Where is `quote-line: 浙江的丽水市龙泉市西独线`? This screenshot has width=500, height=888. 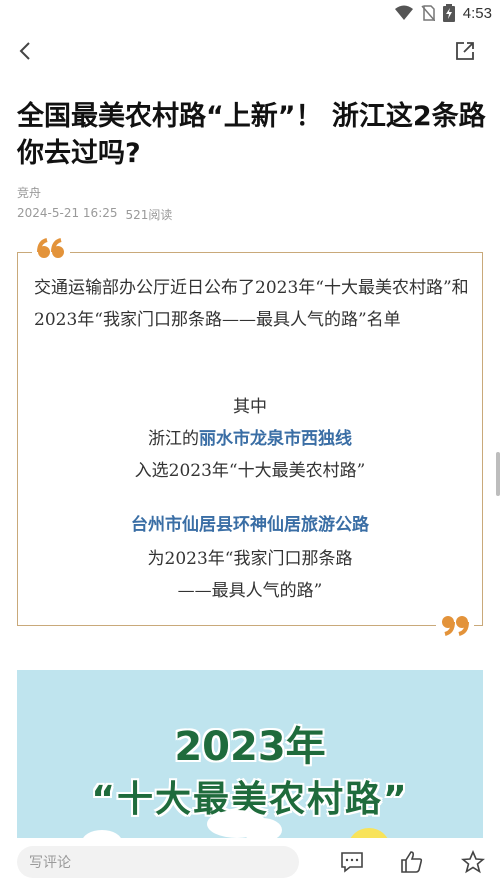
quote-line: 浙江的丽水市龙泉市西独线 is located at coordinates (250, 439).